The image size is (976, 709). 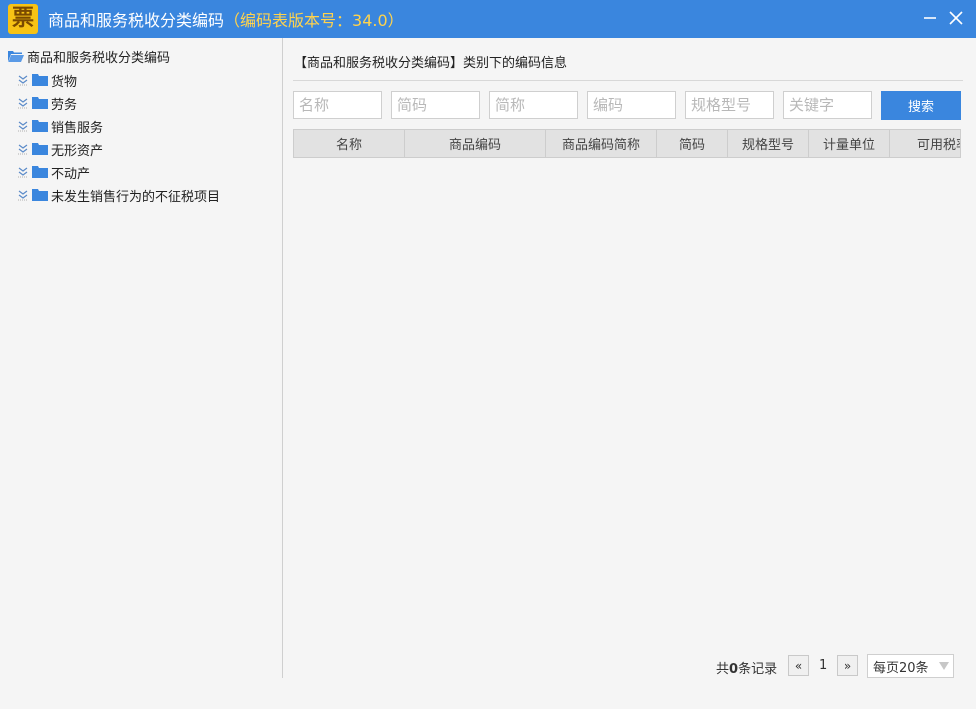 What do you see at coordinates (136, 197) in the screenshot?
I see `tree-item-label: 未发生销售行为的不征税项目` at bounding box center [136, 197].